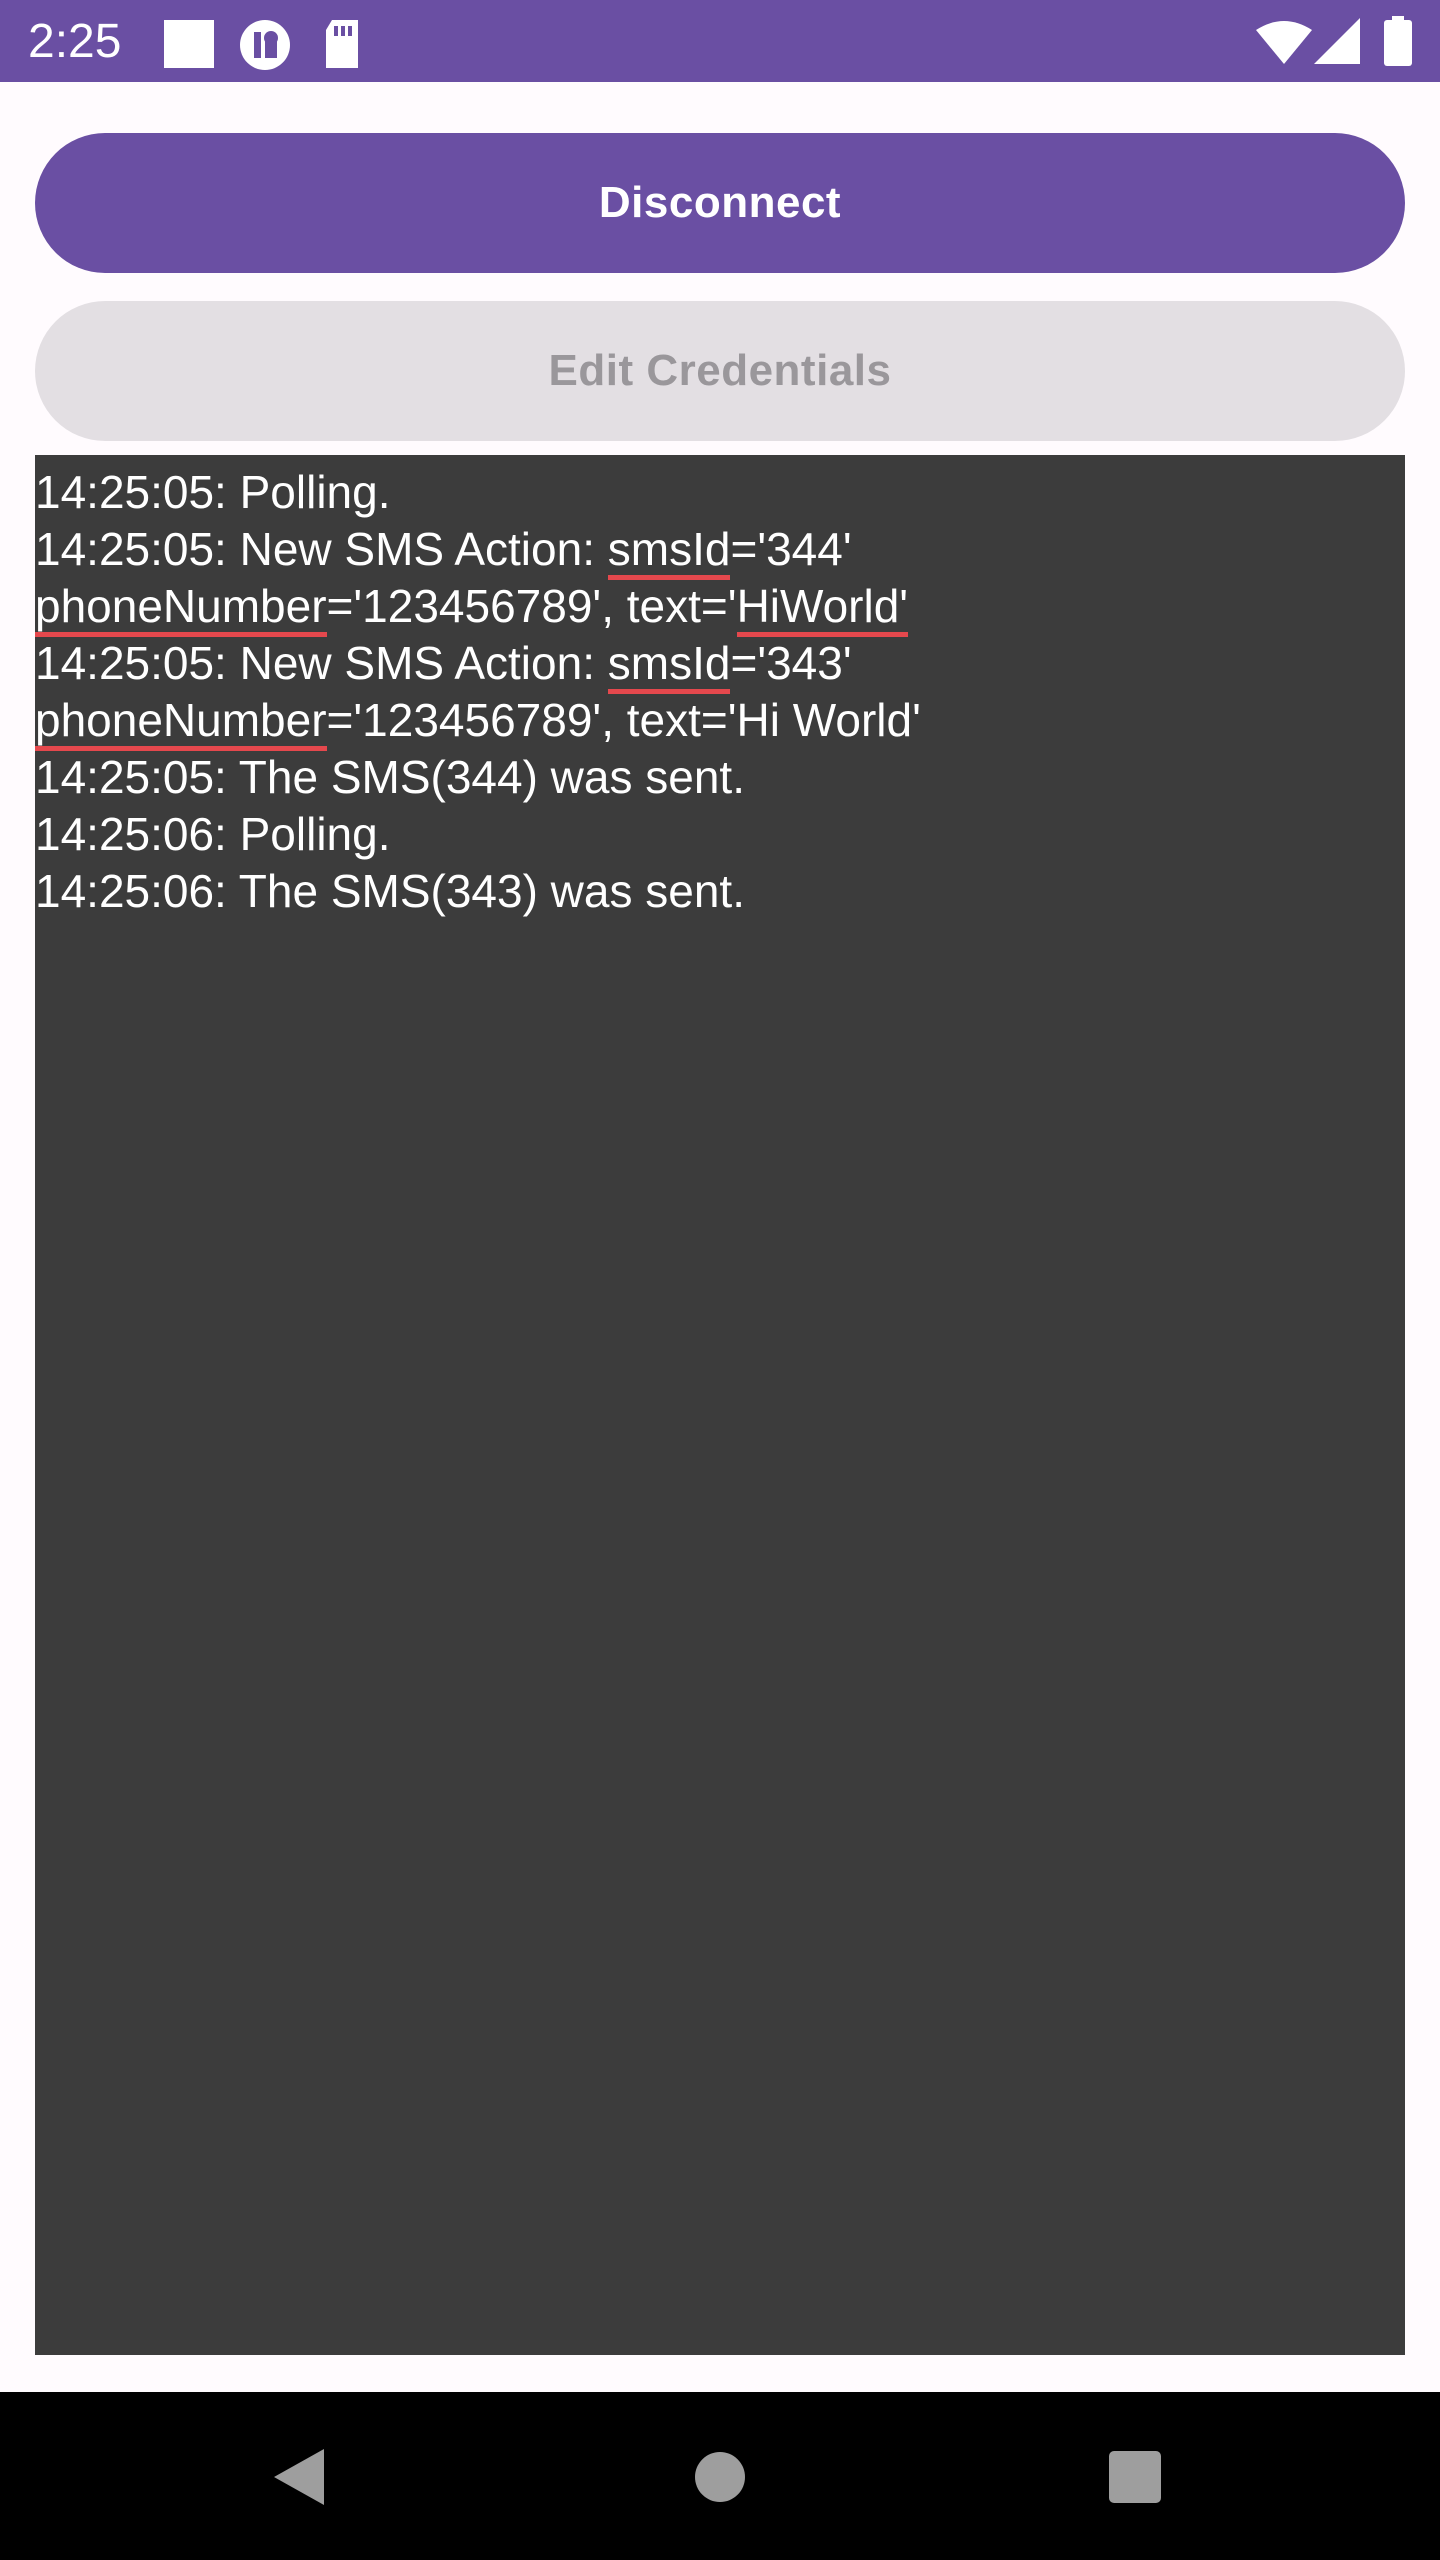  What do you see at coordinates (75, 41) in the screenshot?
I see `status-time: 2:25` at bounding box center [75, 41].